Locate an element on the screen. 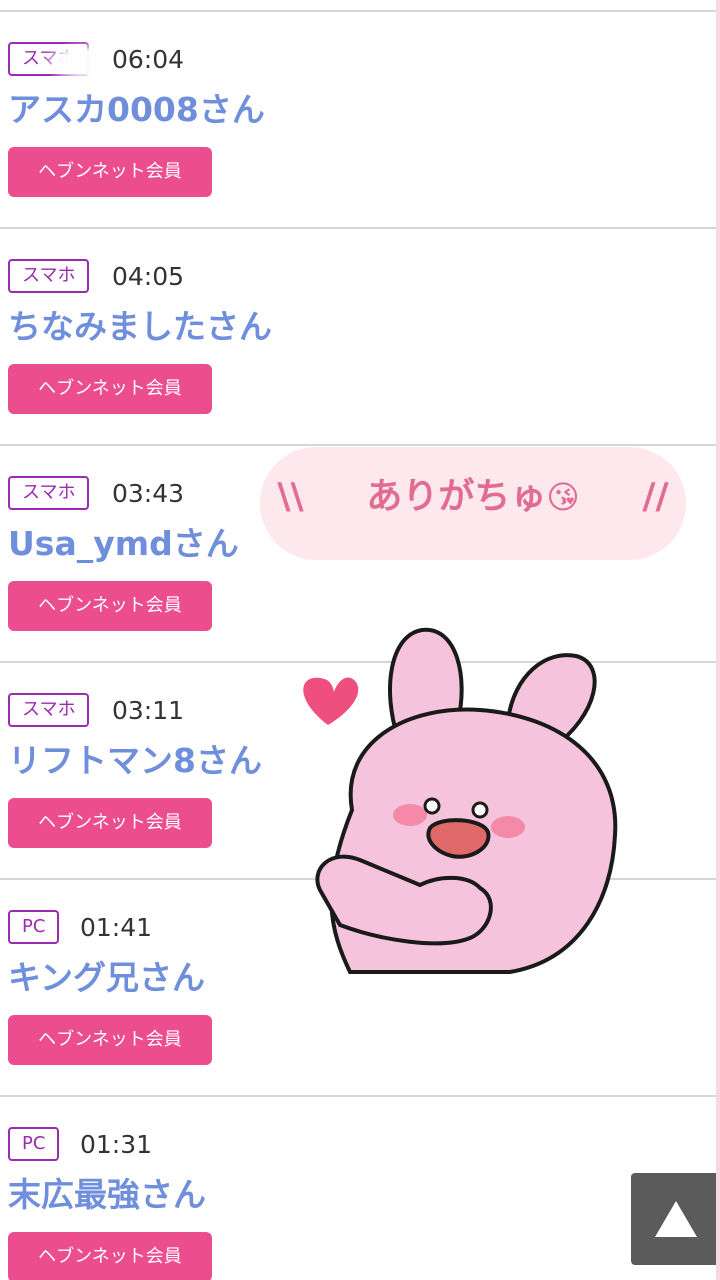 This screenshot has width=720, height=1280. sticker-left-mark: \\ is located at coordinates (290, 496).